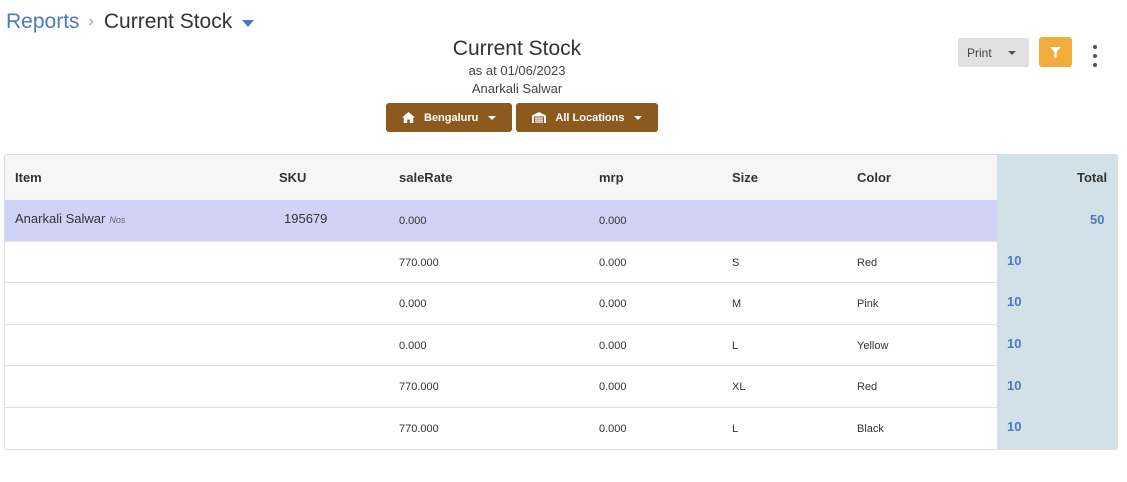 The width and height of the screenshot is (1127, 482). Describe the element at coordinates (993, 52) in the screenshot. I see `print-button: Print` at that location.